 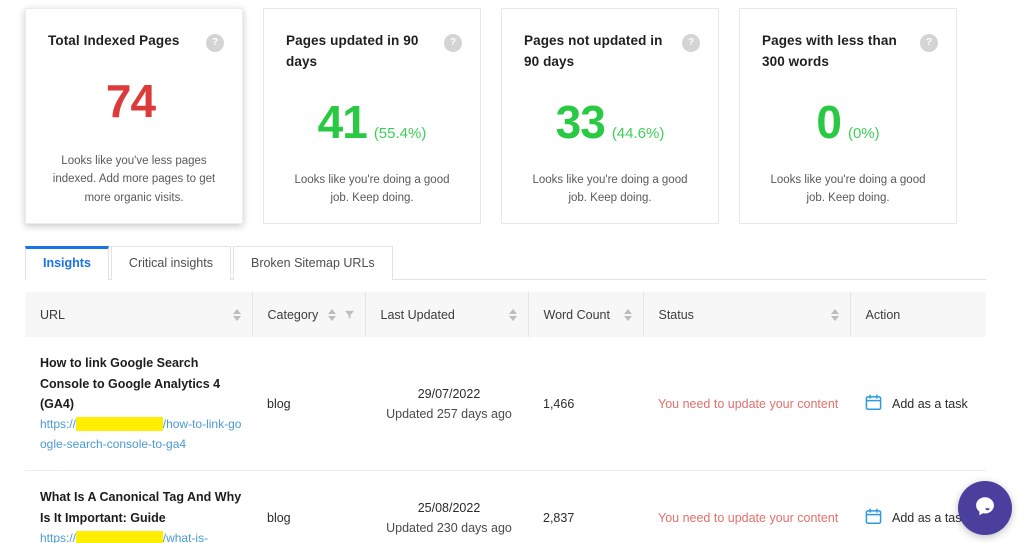 I want to click on column-header-label: Status, so click(x=676, y=314).